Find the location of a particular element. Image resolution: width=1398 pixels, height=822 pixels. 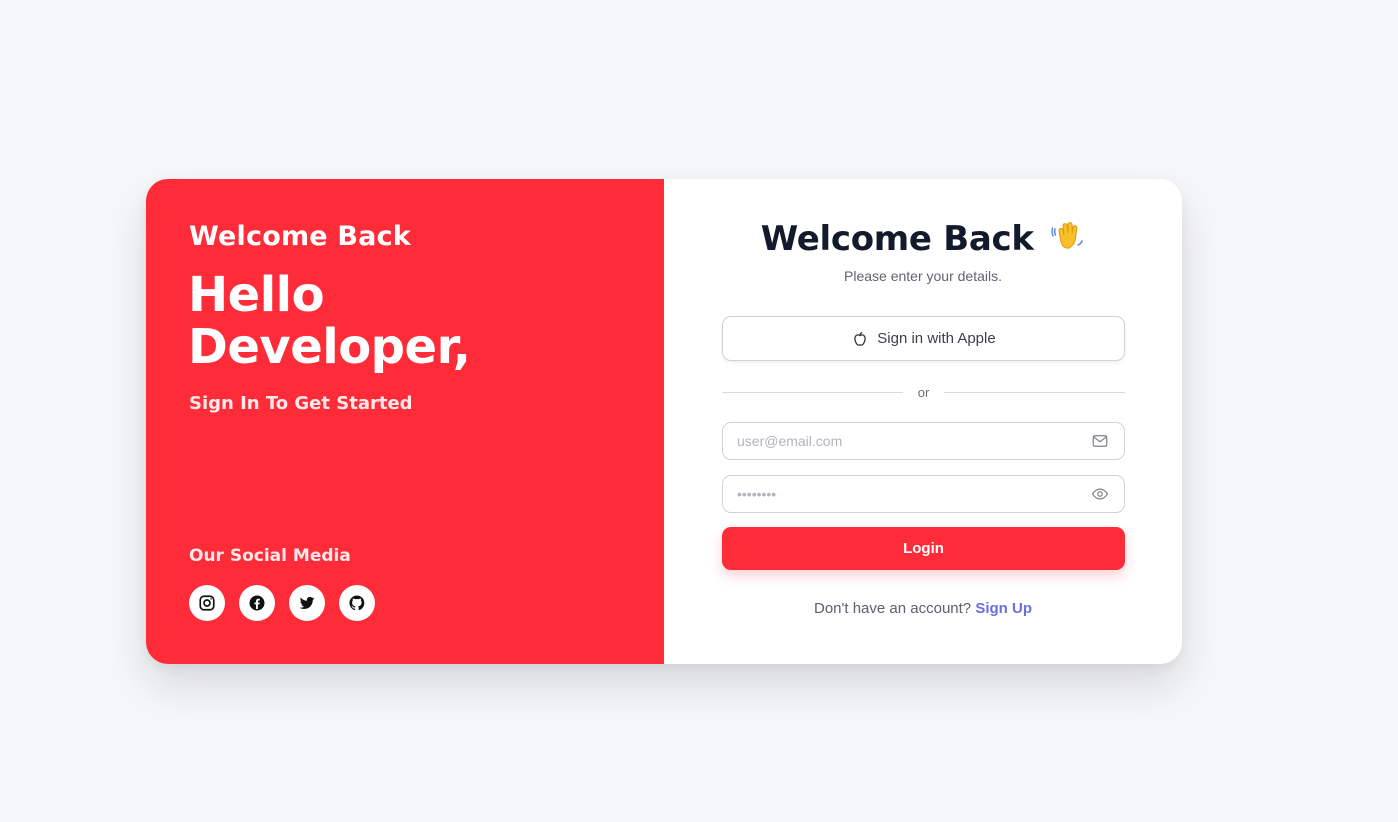

mail-icon is located at coordinates (1100, 441).